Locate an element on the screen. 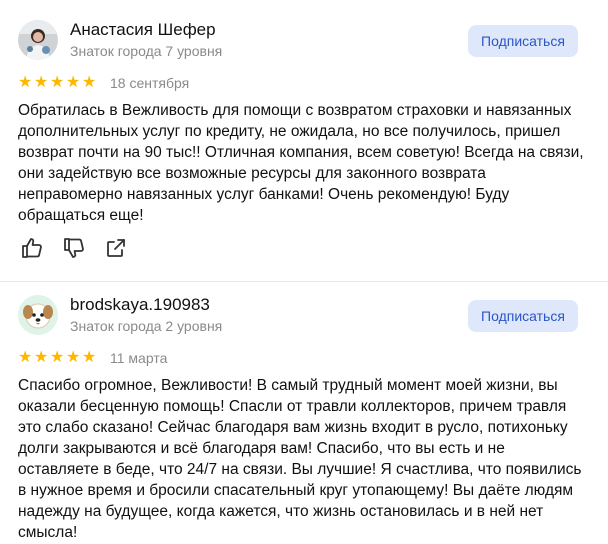 The image size is (608, 544). author-level: Знаток города 7 уровня is located at coordinates (146, 51).